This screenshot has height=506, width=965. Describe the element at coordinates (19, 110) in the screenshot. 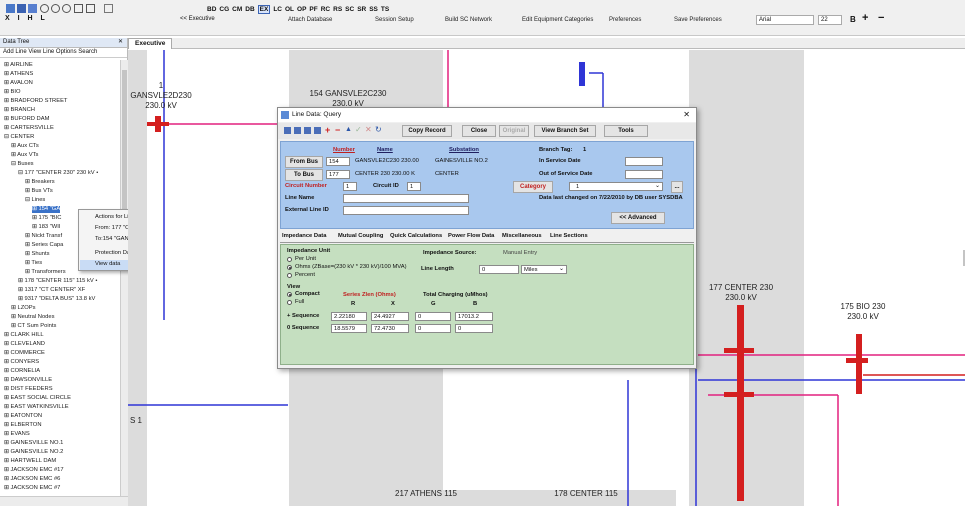

I see `tree-node: ⊞ BRANCH` at that location.